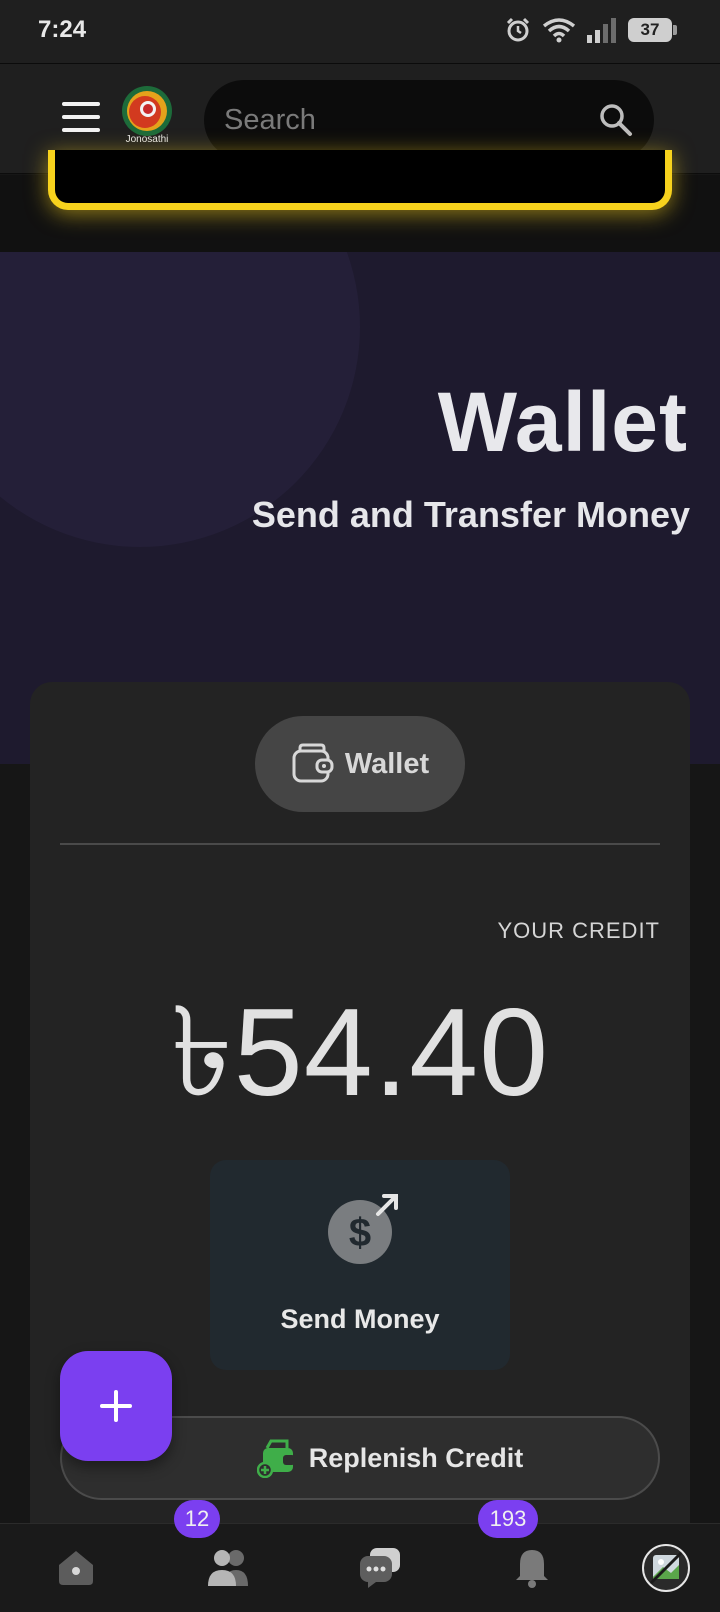 This screenshot has height=1612, width=720. Describe the element at coordinates (360, 32) in the screenshot. I see `status-bar: 7:24 37` at that location.